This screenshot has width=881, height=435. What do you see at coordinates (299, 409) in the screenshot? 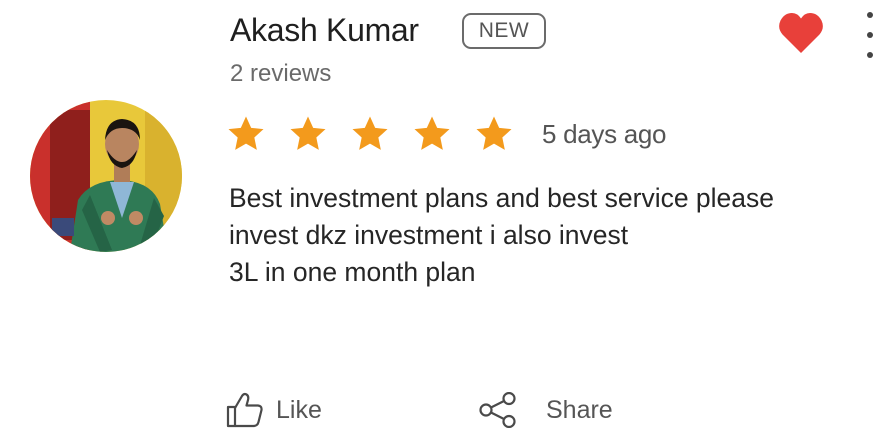
I see `like-label: Like` at bounding box center [299, 409].